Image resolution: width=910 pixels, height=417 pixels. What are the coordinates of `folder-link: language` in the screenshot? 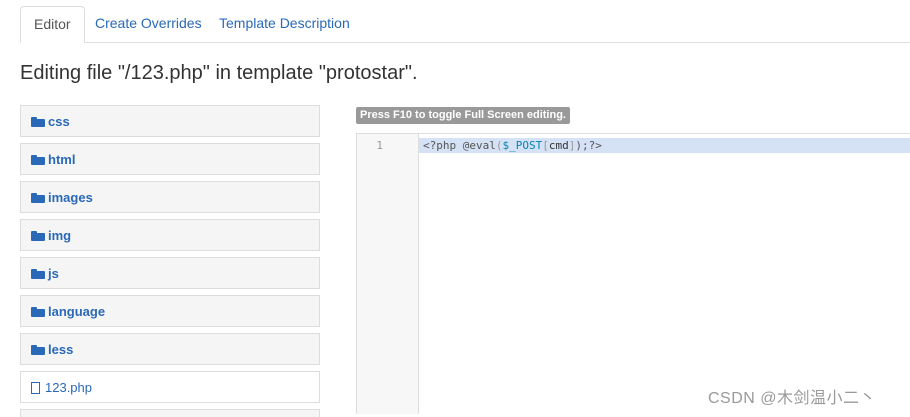 It's located at (68, 312).